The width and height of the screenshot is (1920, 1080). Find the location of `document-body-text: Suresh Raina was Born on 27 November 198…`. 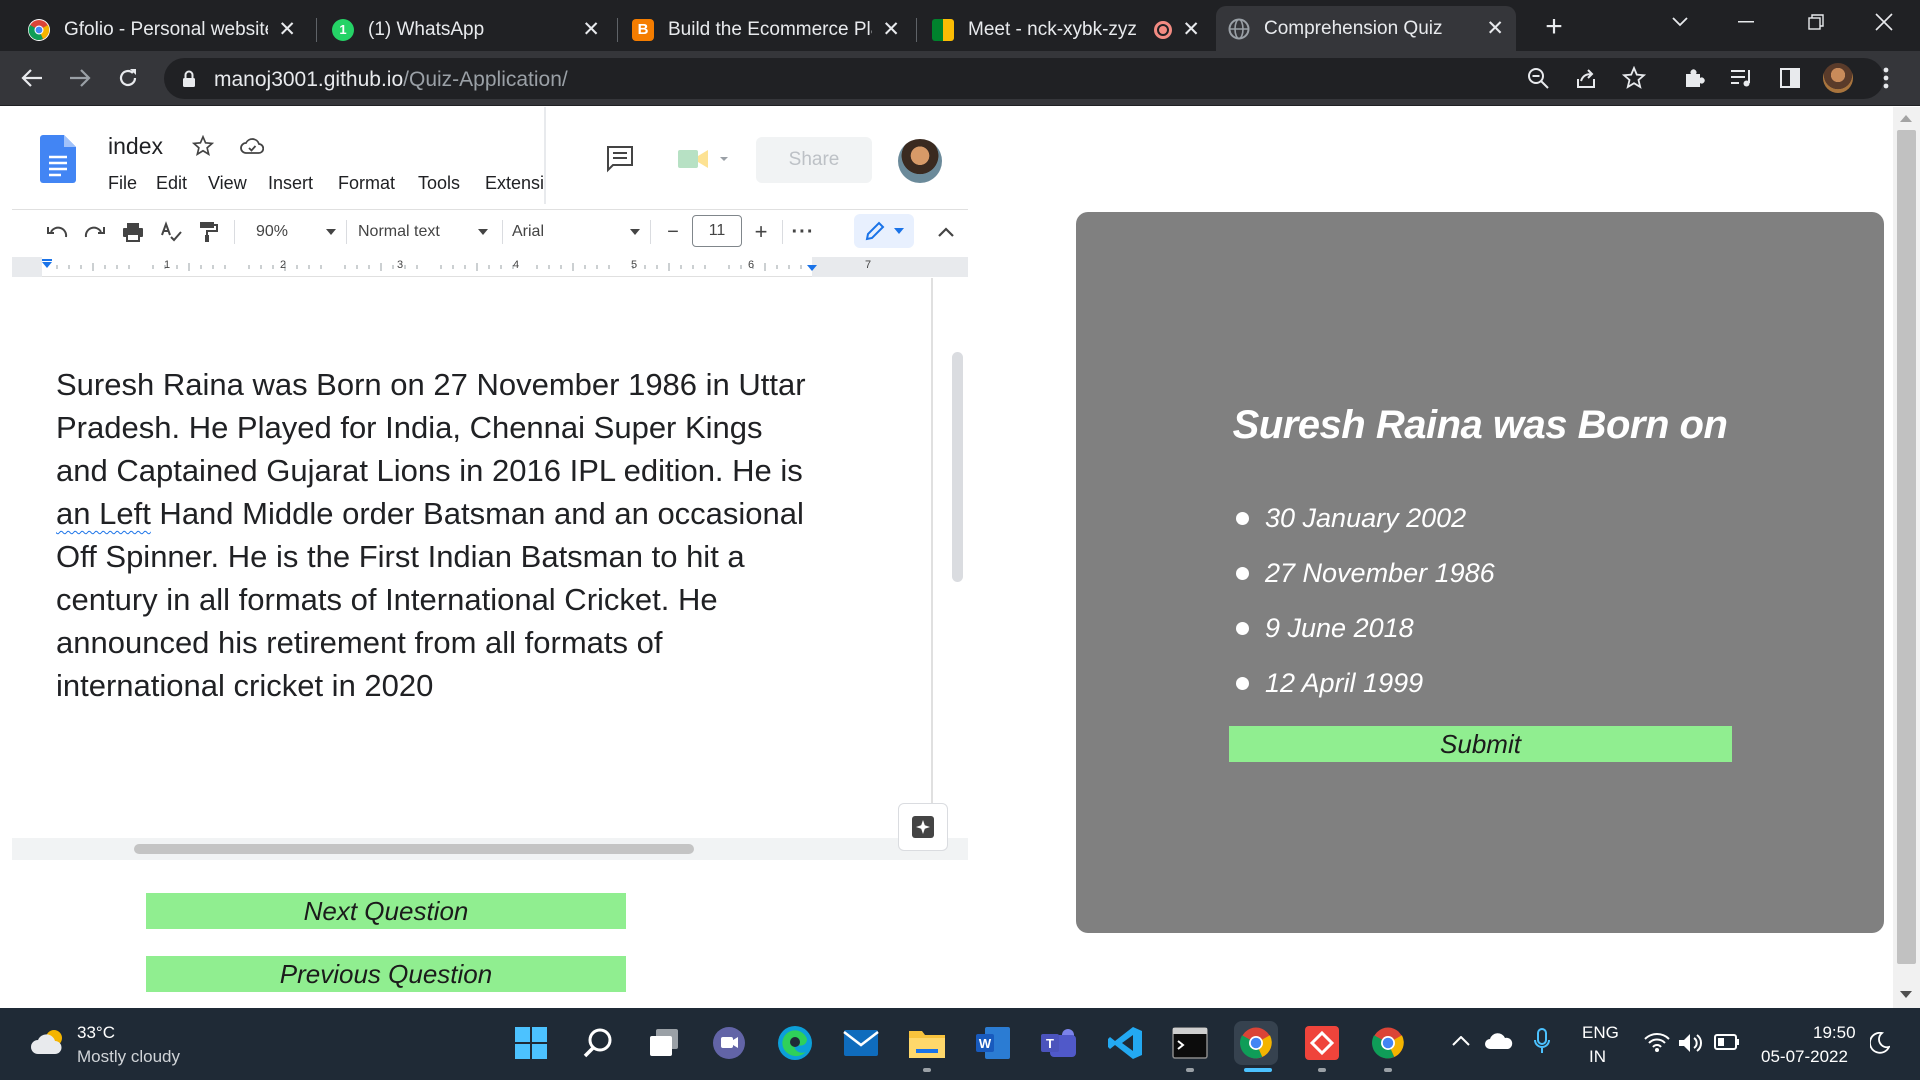

document-body-text: Suresh Raina was Born on 27 November 198… is located at coordinates (436, 535).